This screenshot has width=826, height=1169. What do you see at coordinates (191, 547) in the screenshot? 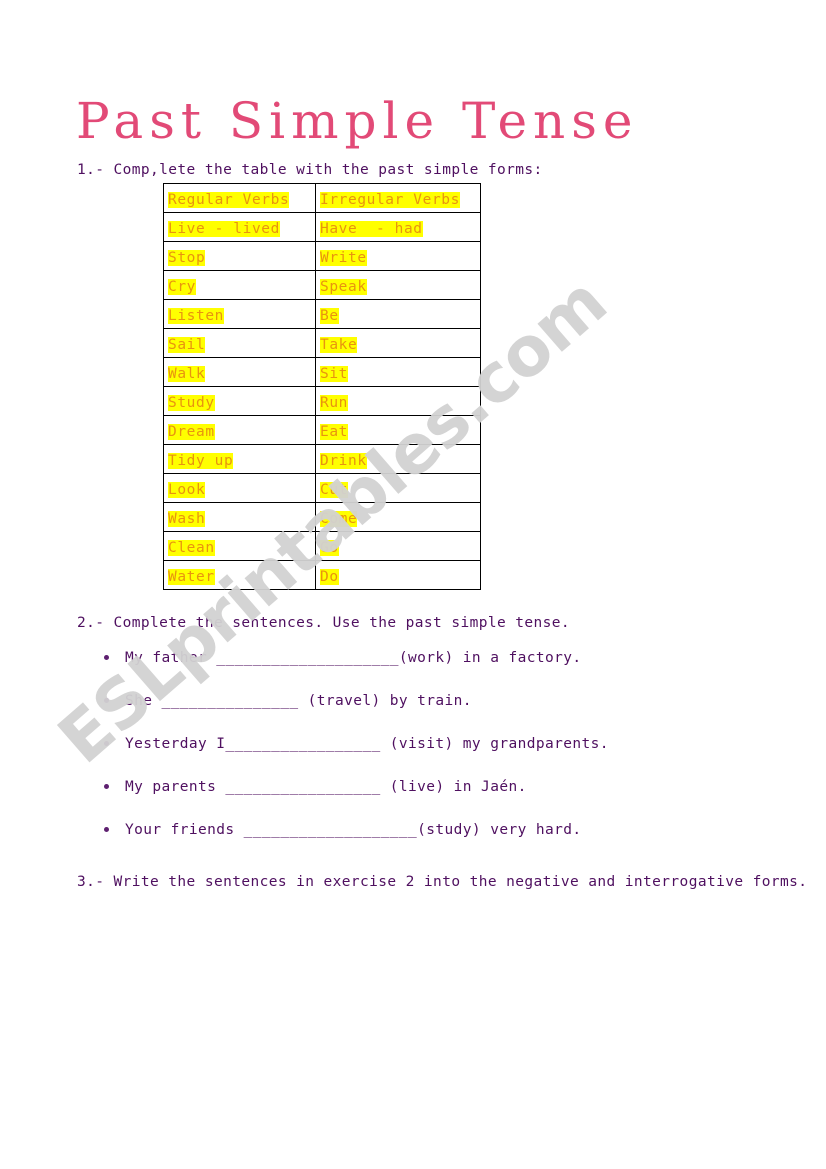
I see `table-cell-text: Clean` at bounding box center [191, 547].